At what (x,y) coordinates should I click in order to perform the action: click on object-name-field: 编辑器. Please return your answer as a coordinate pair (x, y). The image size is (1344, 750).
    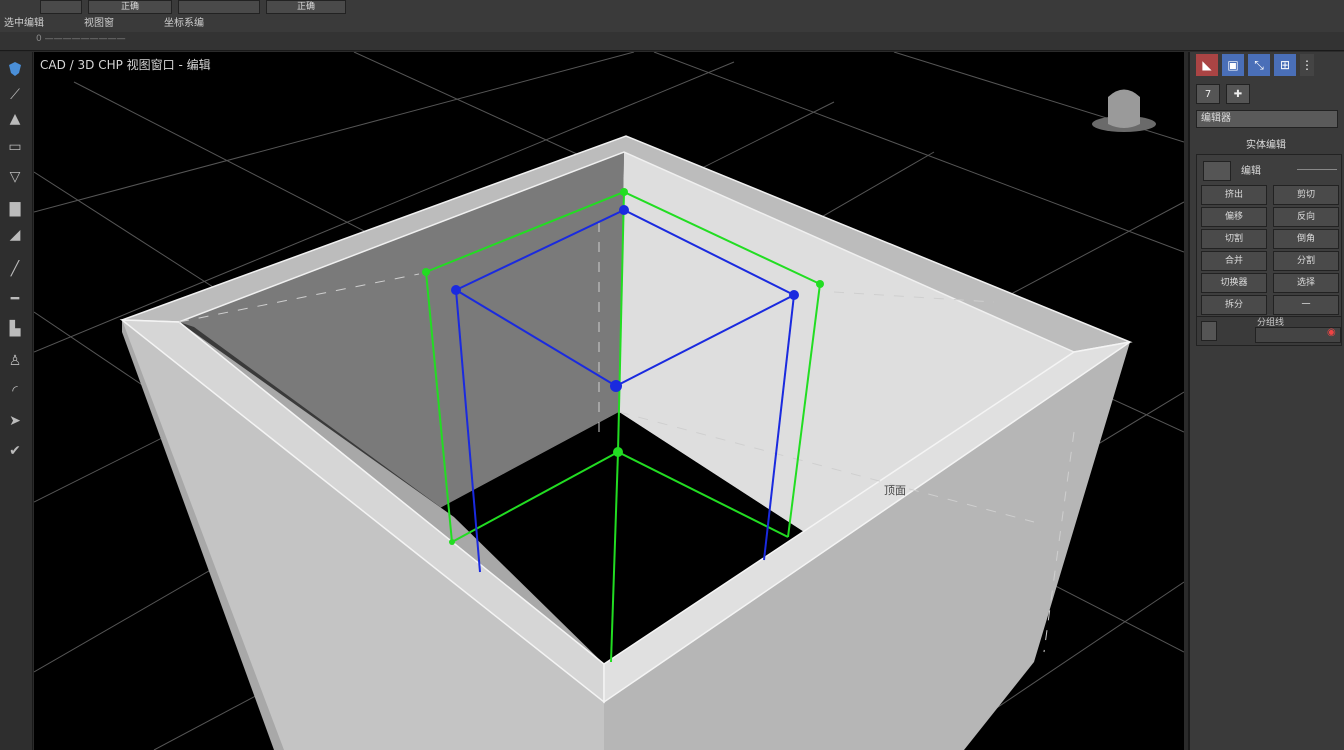
    Looking at the image, I should click on (1267, 119).